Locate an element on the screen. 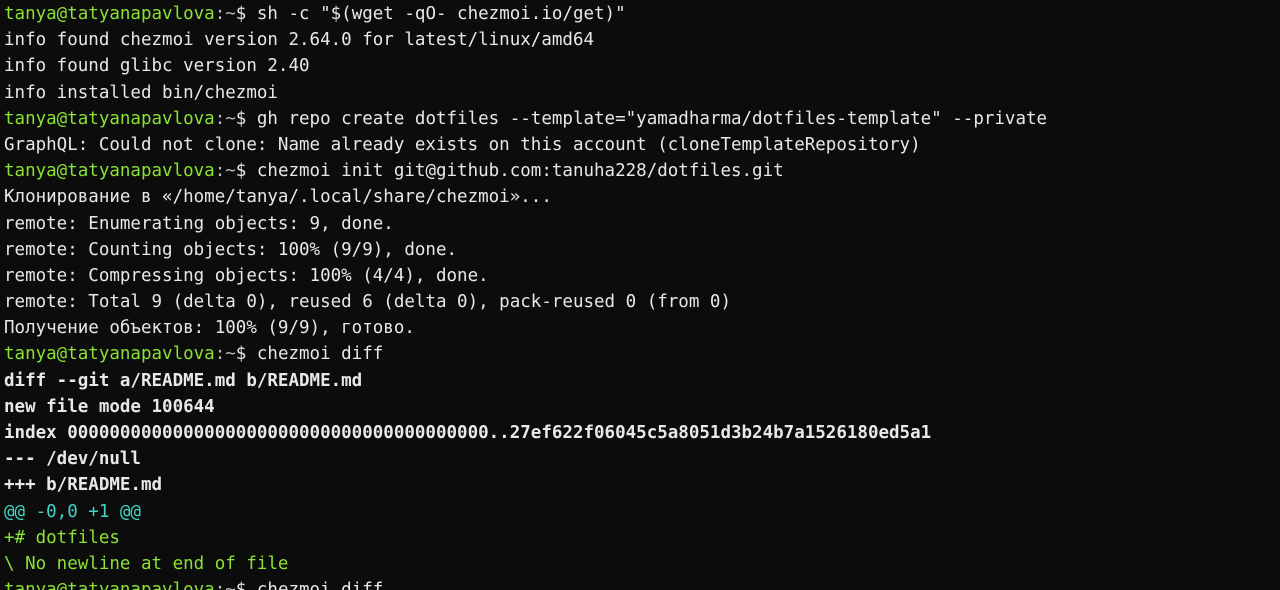 The image size is (1280, 590). output-line: info installed bin/chezmoi is located at coordinates (642, 93).